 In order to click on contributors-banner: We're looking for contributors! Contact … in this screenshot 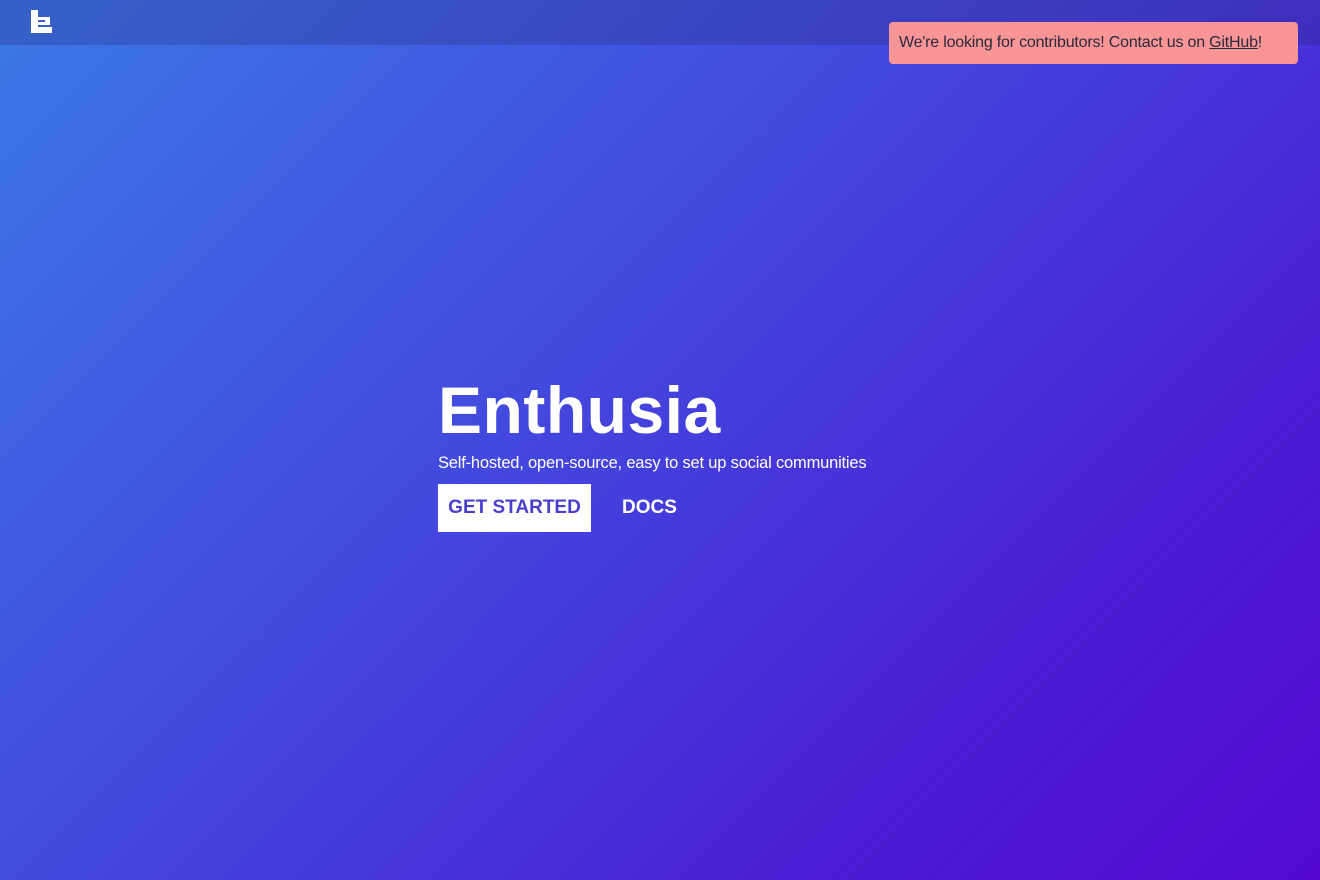, I will do `click(1093, 43)`.